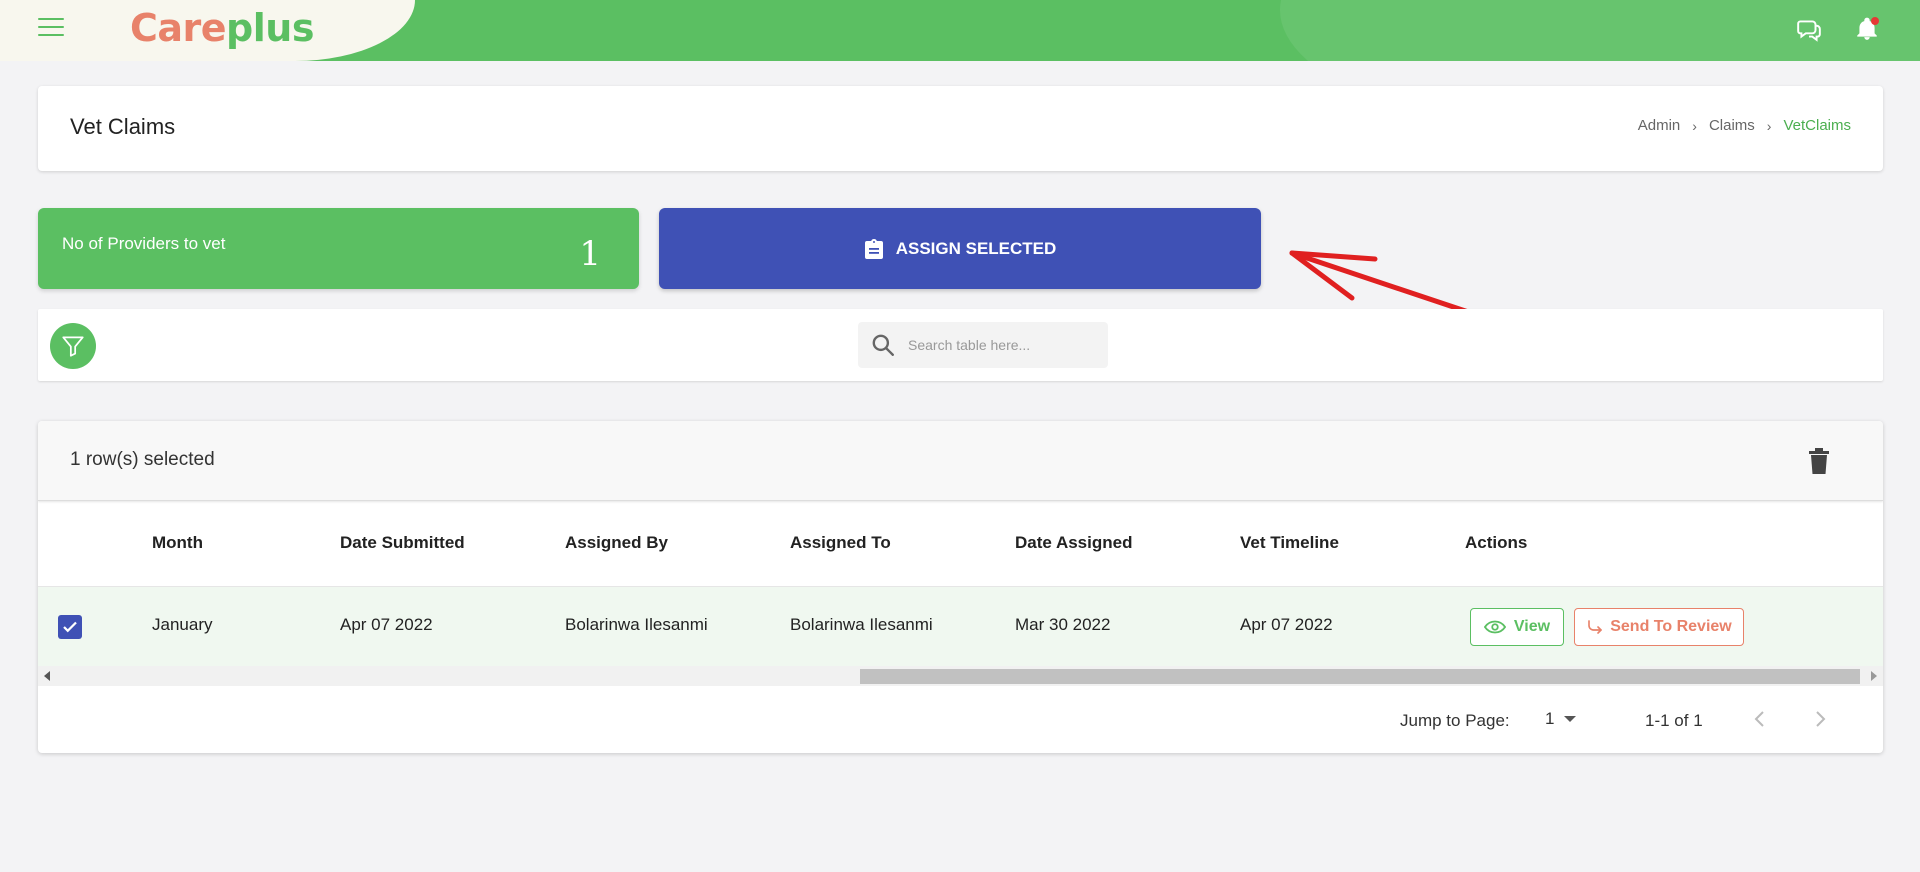 The image size is (1920, 872). What do you see at coordinates (1286, 624) in the screenshot?
I see `cell-vet-timeline: Apr 07 2022` at bounding box center [1286, 624].